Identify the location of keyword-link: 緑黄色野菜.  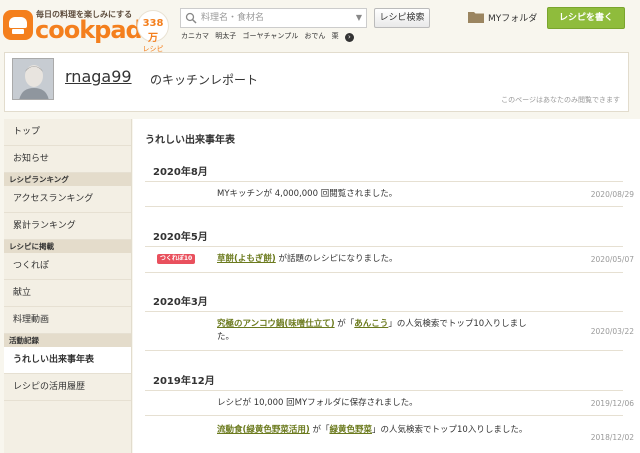
(350, 430).